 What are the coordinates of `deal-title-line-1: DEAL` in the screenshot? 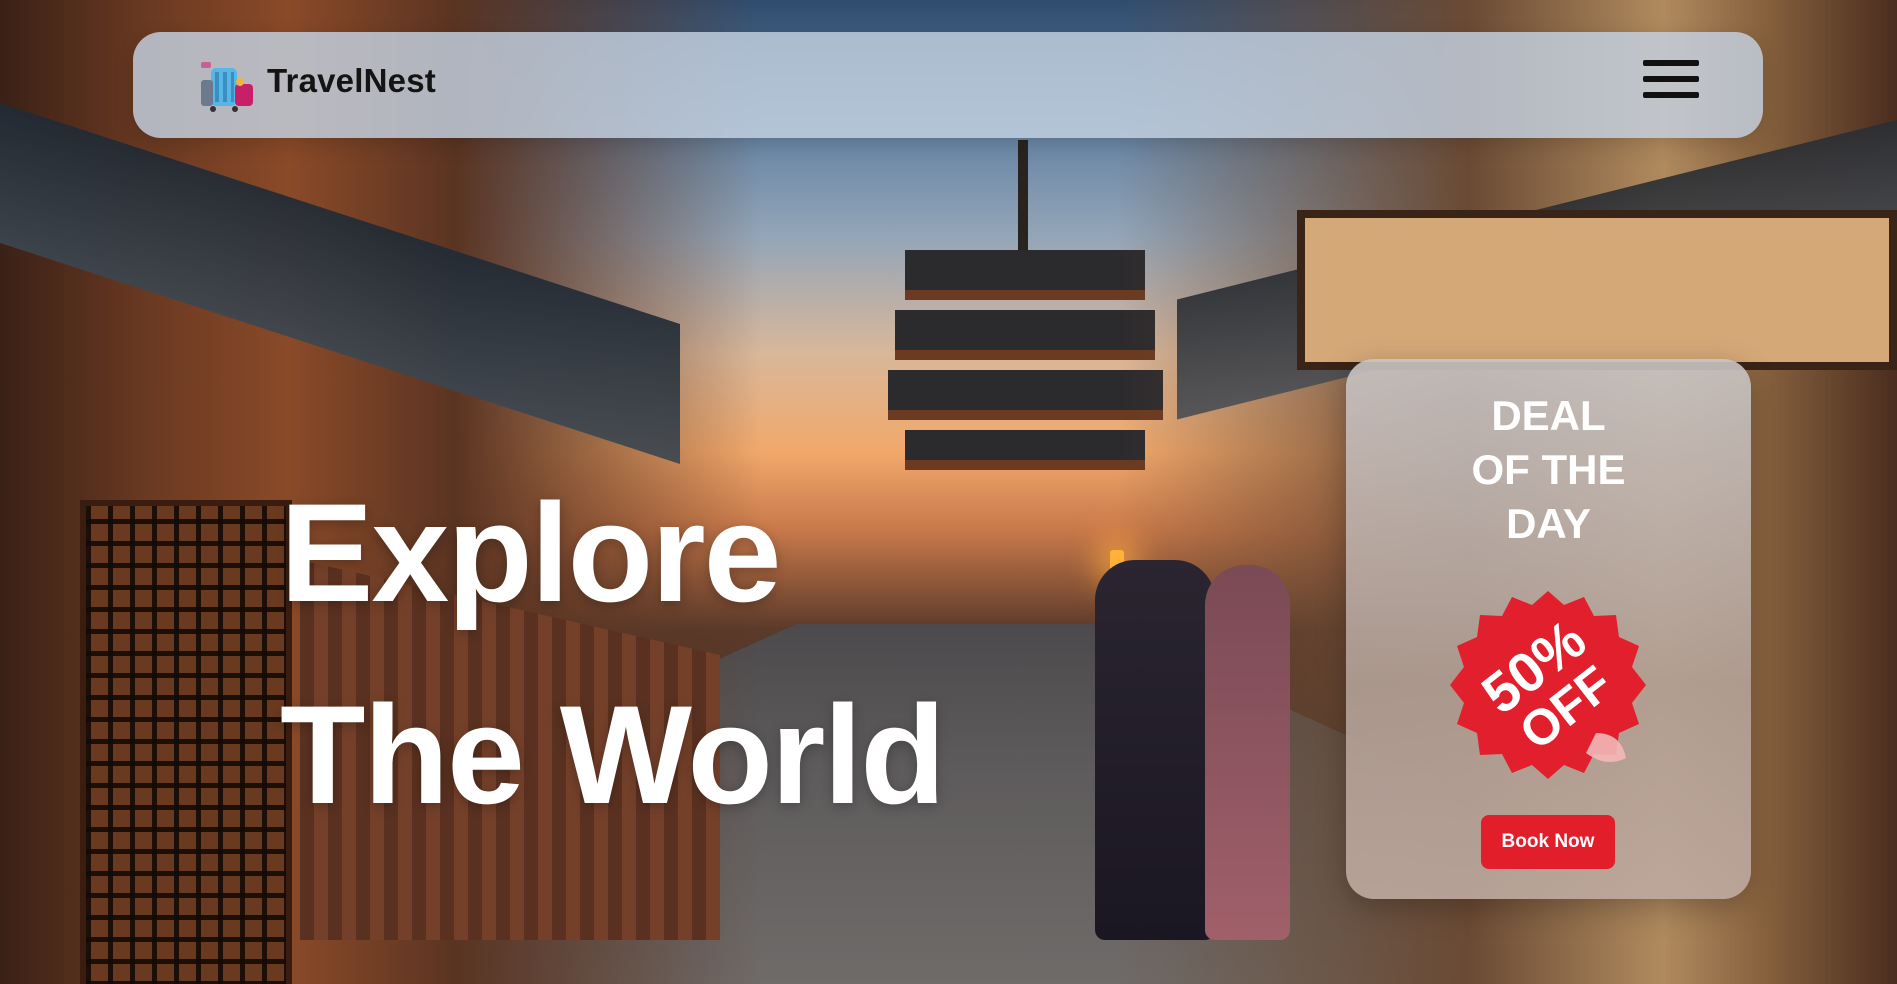 It's located at (1548, 415).